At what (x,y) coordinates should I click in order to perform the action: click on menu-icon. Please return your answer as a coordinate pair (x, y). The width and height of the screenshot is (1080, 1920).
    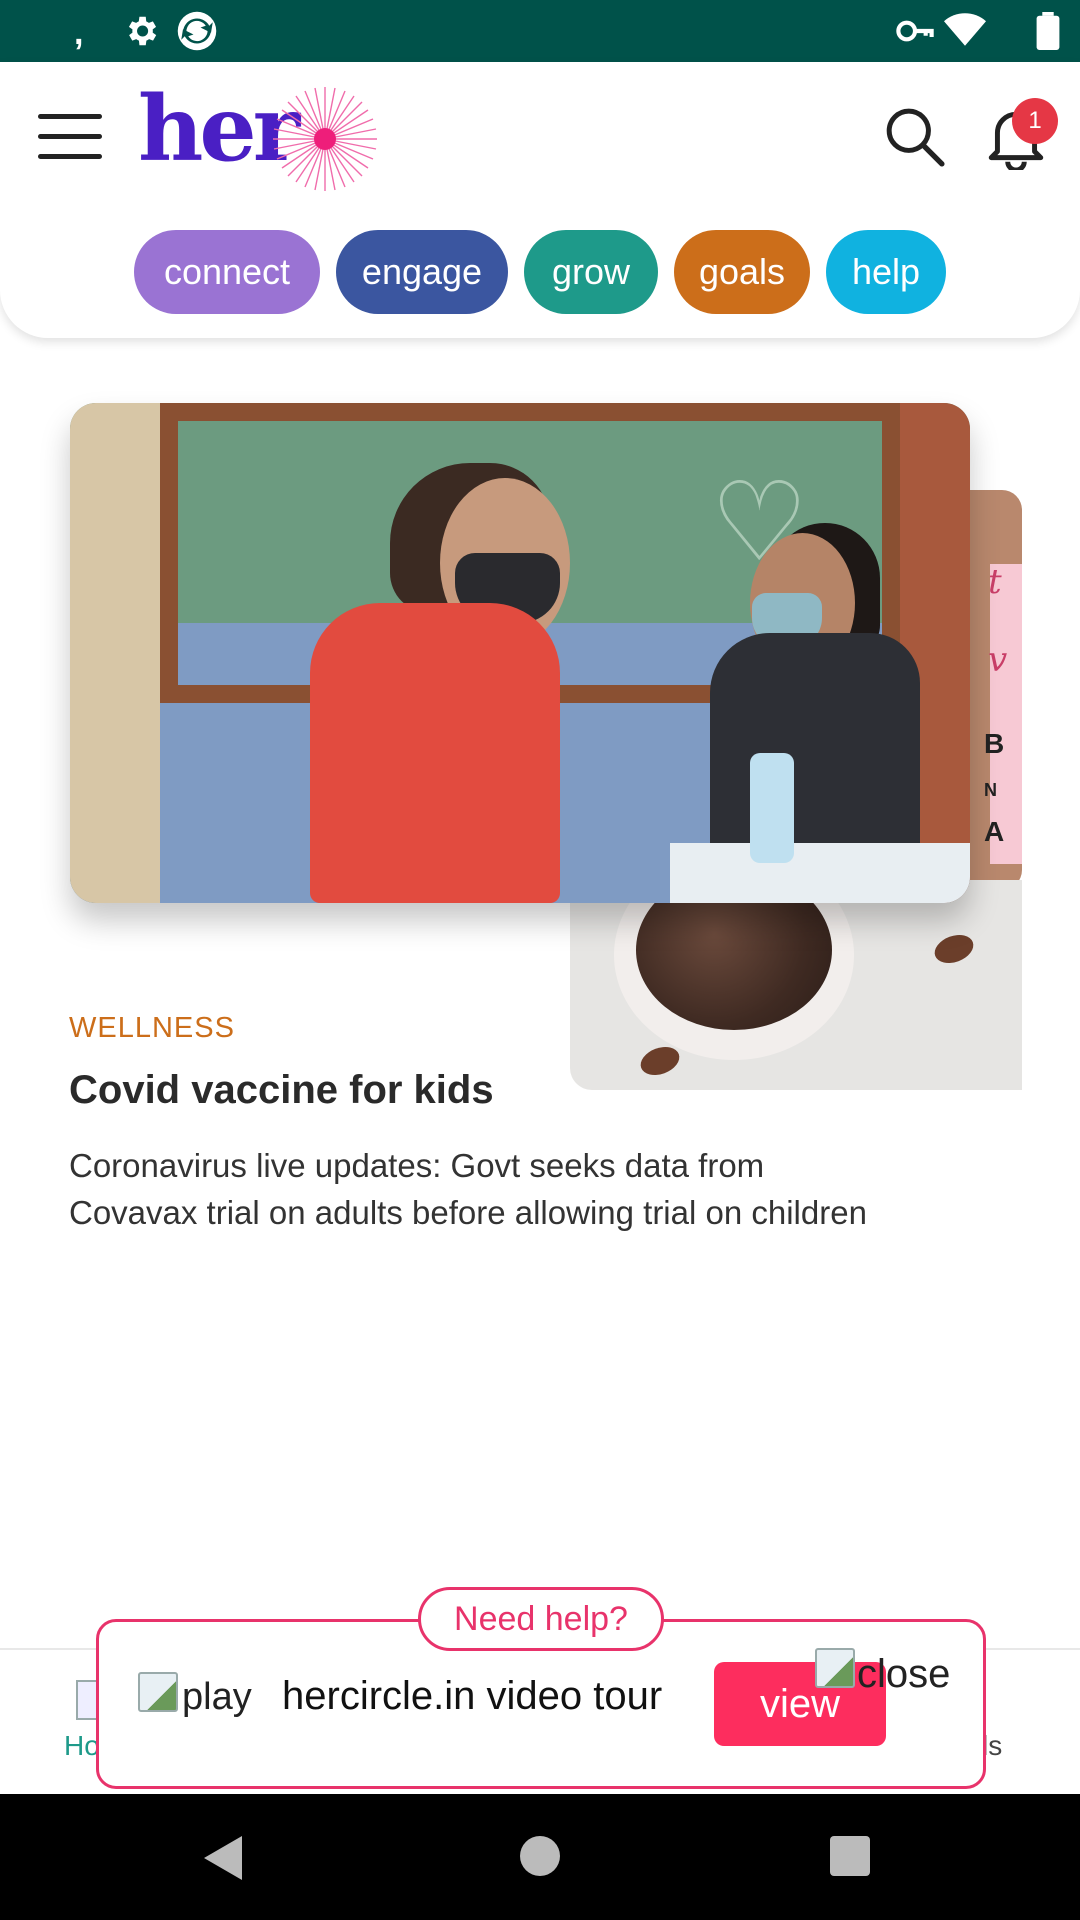
    Looking at the image, I should click on (70, 138).